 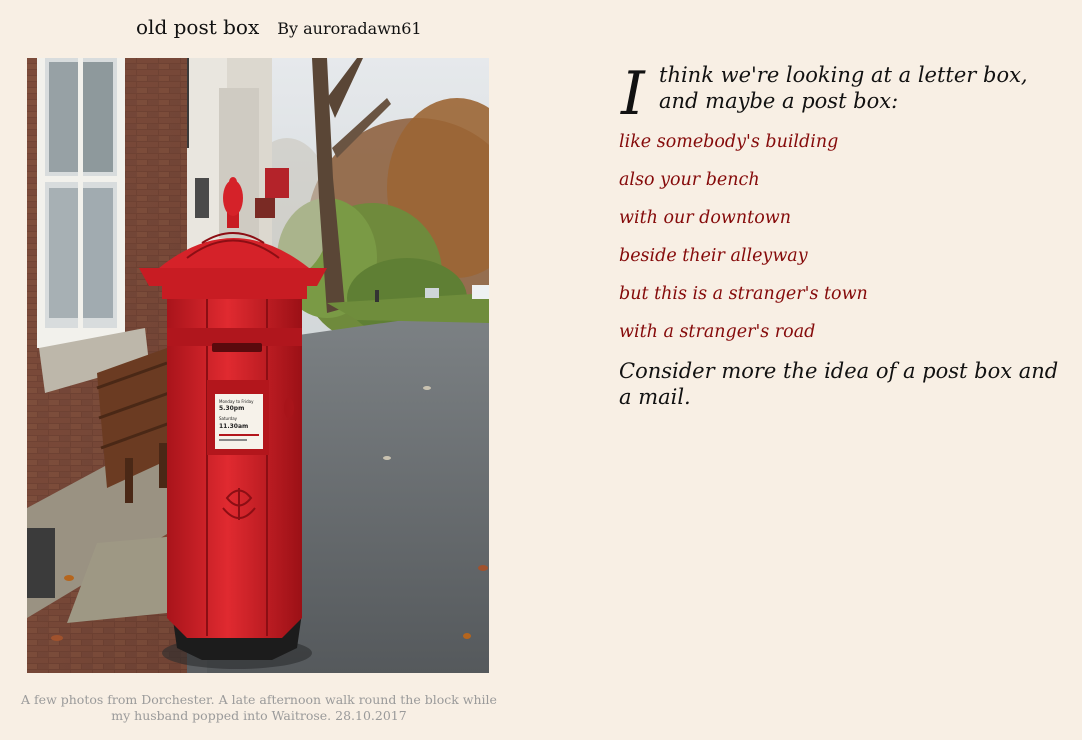 What do you see at coordinates (233, 426) in the screenshot?
I see `plate-text-line4: 11.30am` at bounding box center [233, 426].